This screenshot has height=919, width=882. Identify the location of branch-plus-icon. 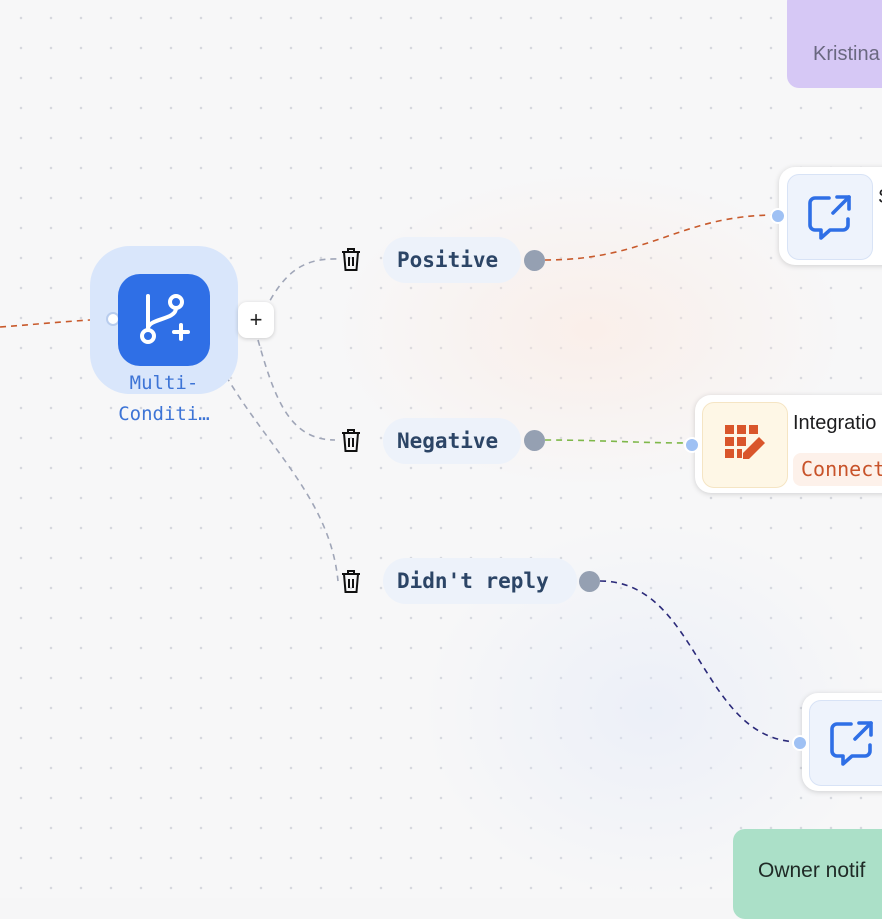
(165, 319).